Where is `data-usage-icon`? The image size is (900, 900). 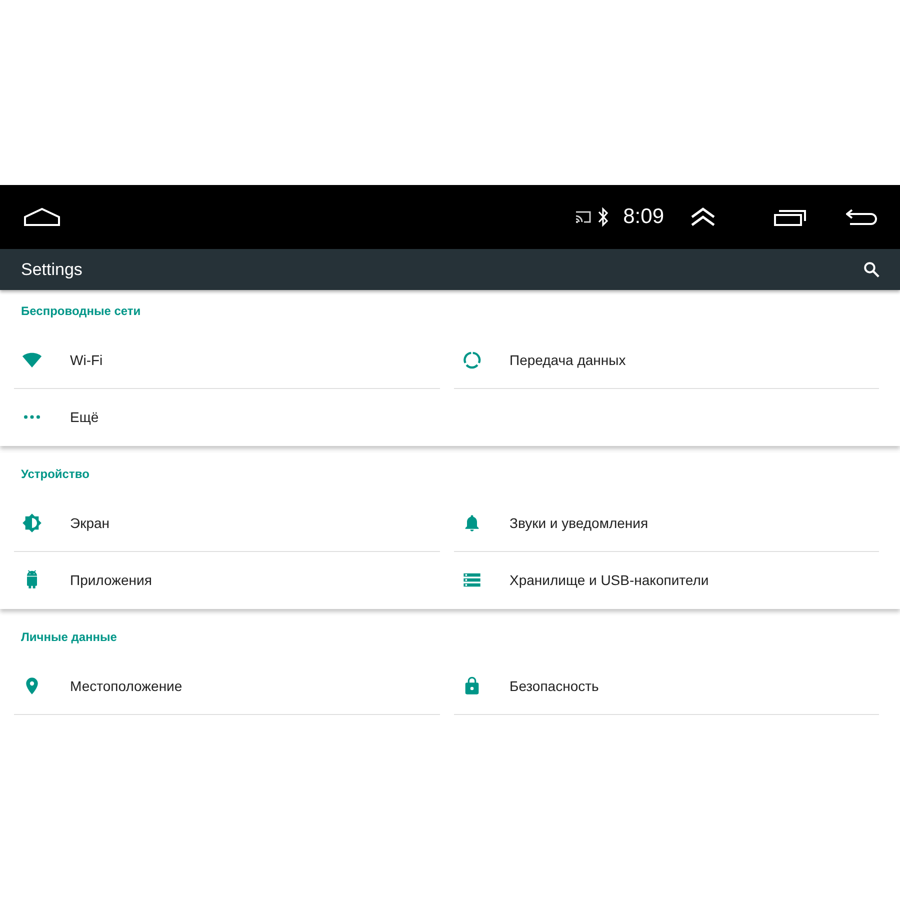
data-usage-icon is located at coordinates (472, 360).